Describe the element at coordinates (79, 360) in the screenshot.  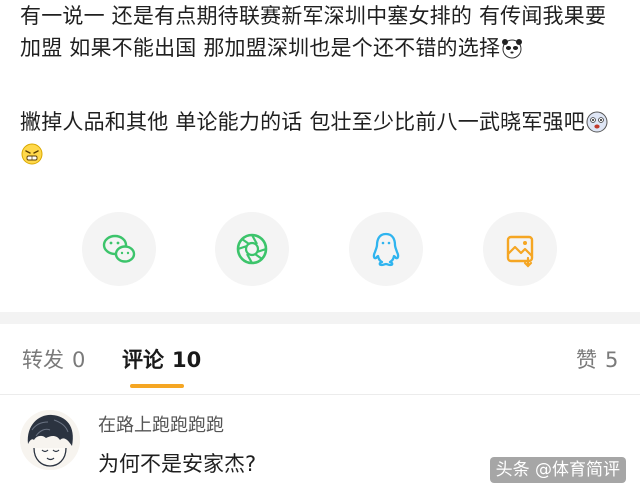
I see `tab-repost-count: 0` at that location.